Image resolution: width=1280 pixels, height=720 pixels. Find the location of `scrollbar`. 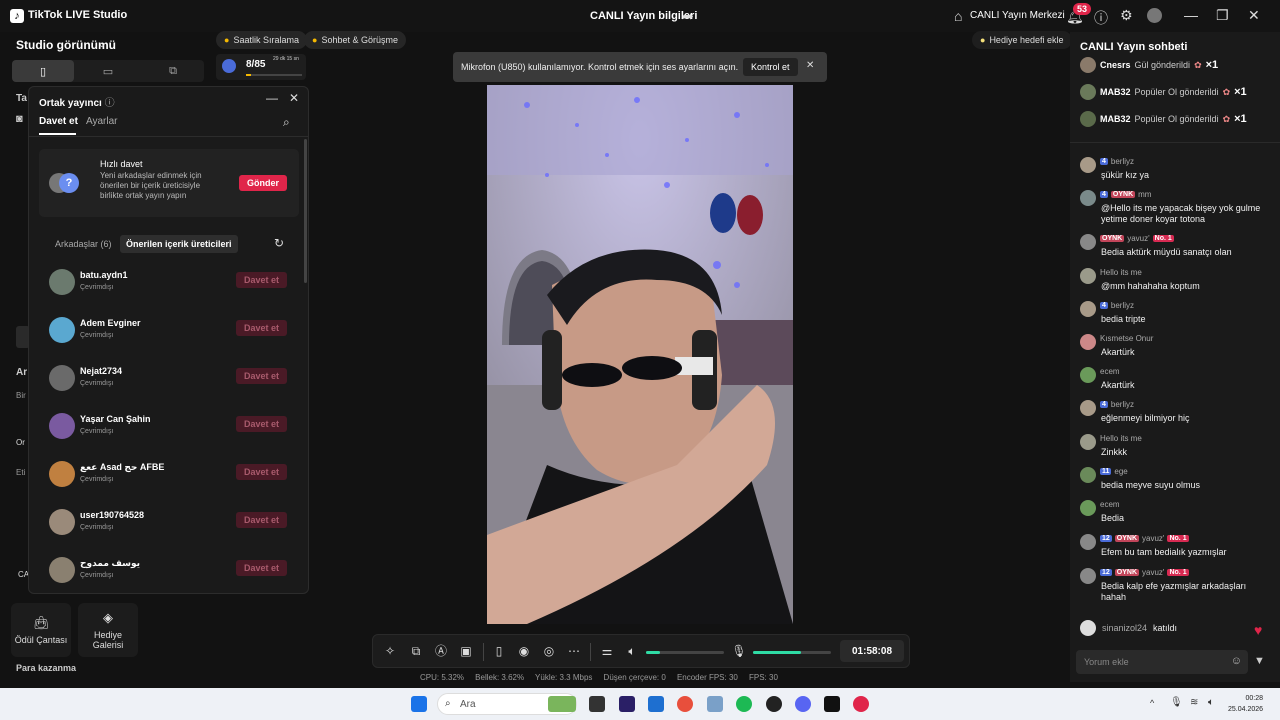

scrollbar is located at coordinates (305, 211).